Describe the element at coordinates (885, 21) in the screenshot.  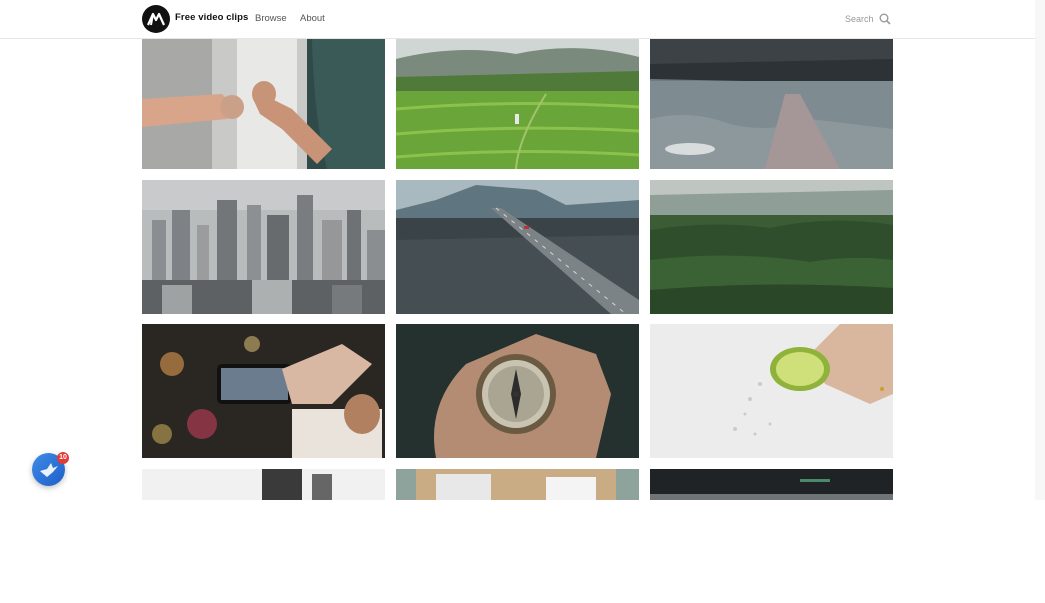
I see `search-icon` at that location.